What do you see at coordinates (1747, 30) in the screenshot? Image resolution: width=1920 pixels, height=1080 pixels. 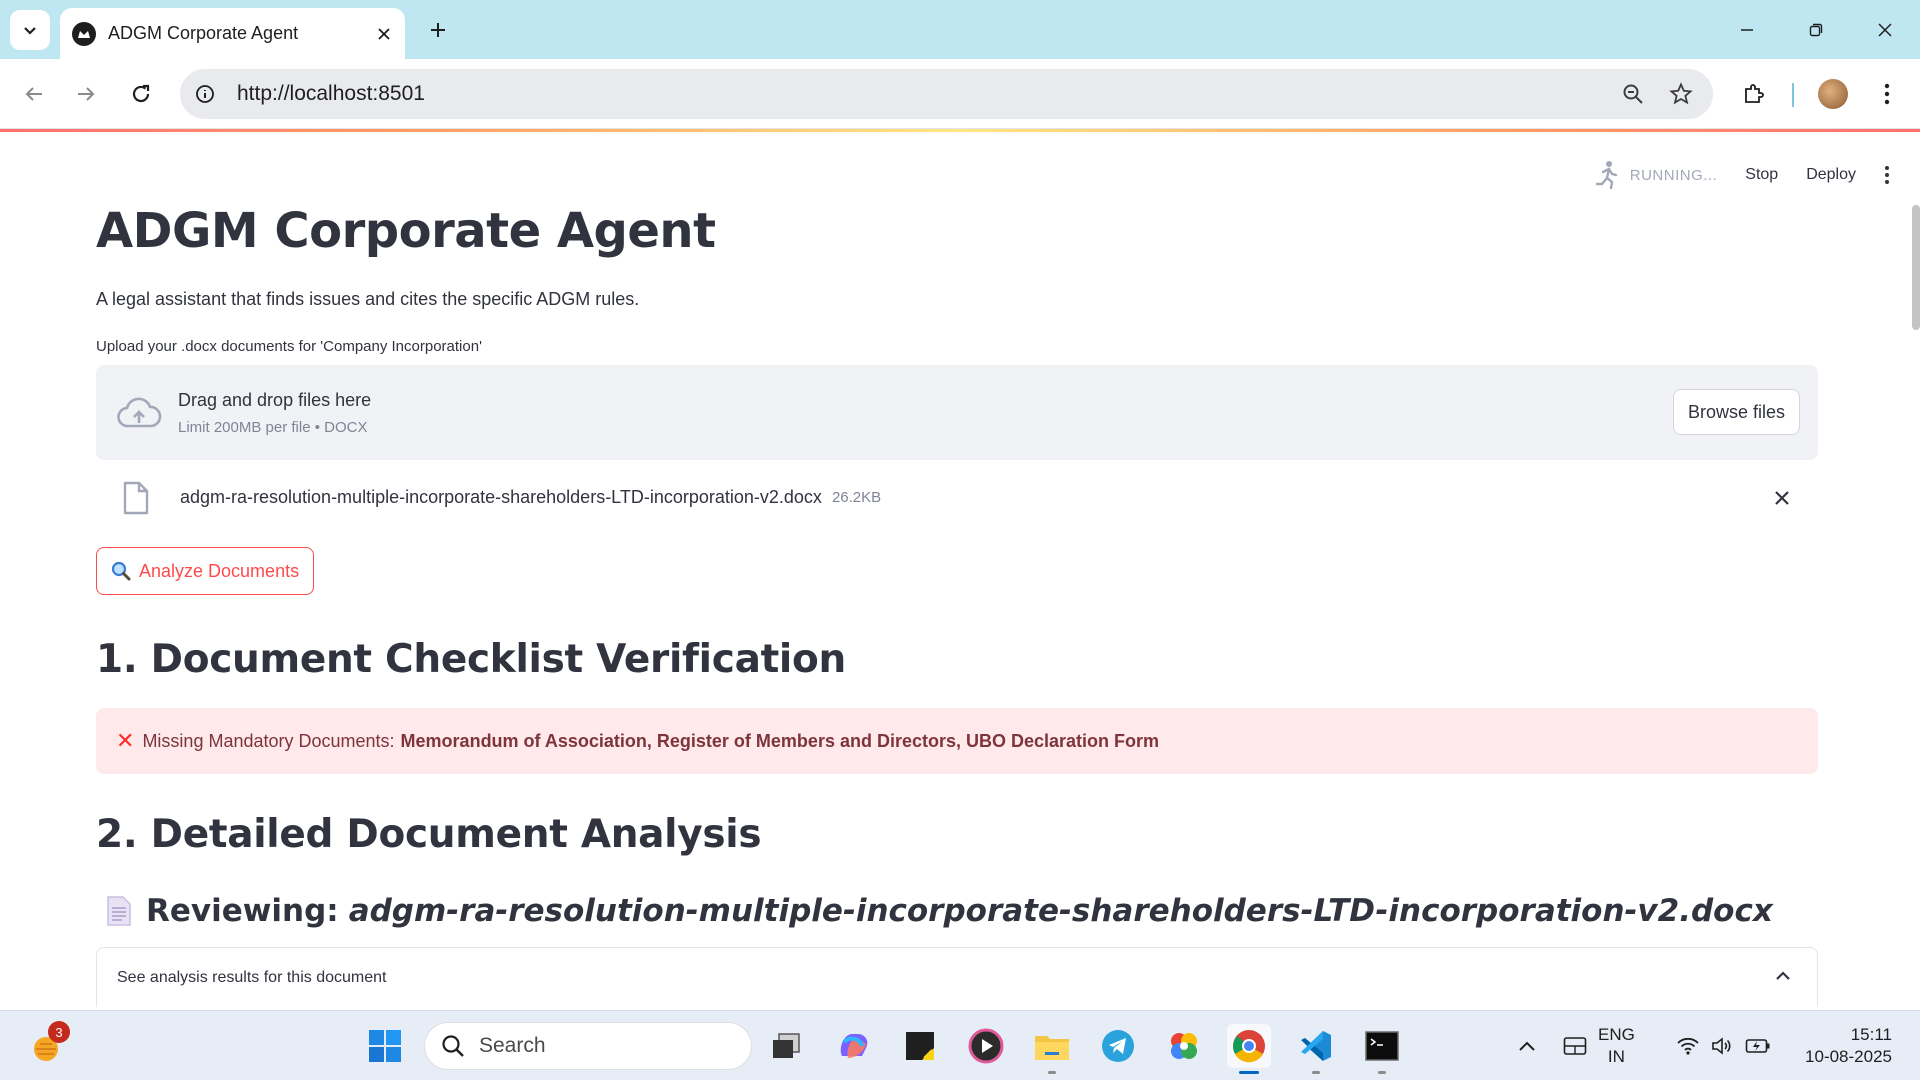 I see `minimize-icon` at bounding box center [1747, 30].